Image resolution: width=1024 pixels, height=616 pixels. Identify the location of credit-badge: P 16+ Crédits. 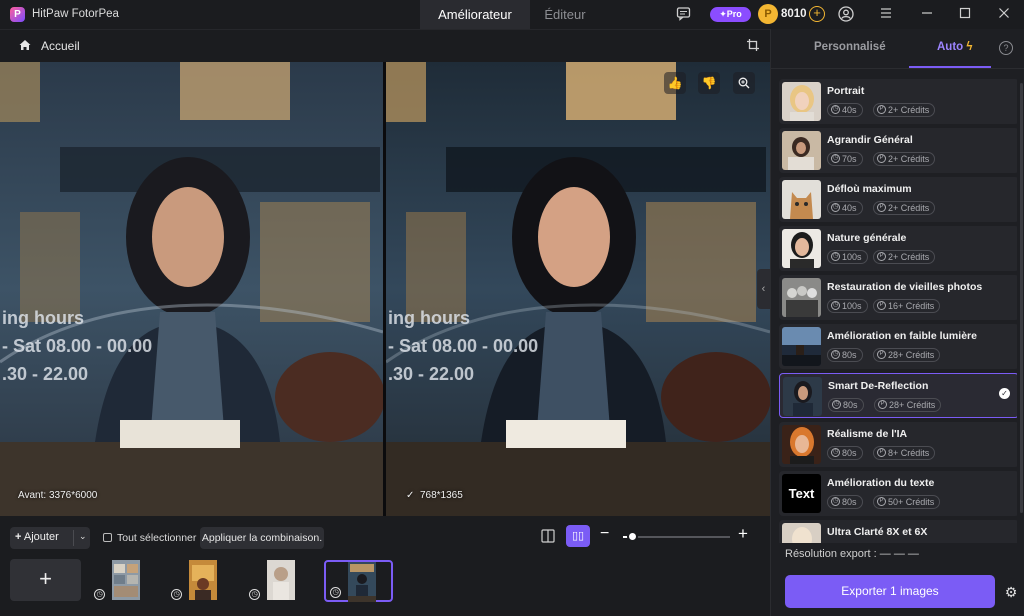
(907, 306).